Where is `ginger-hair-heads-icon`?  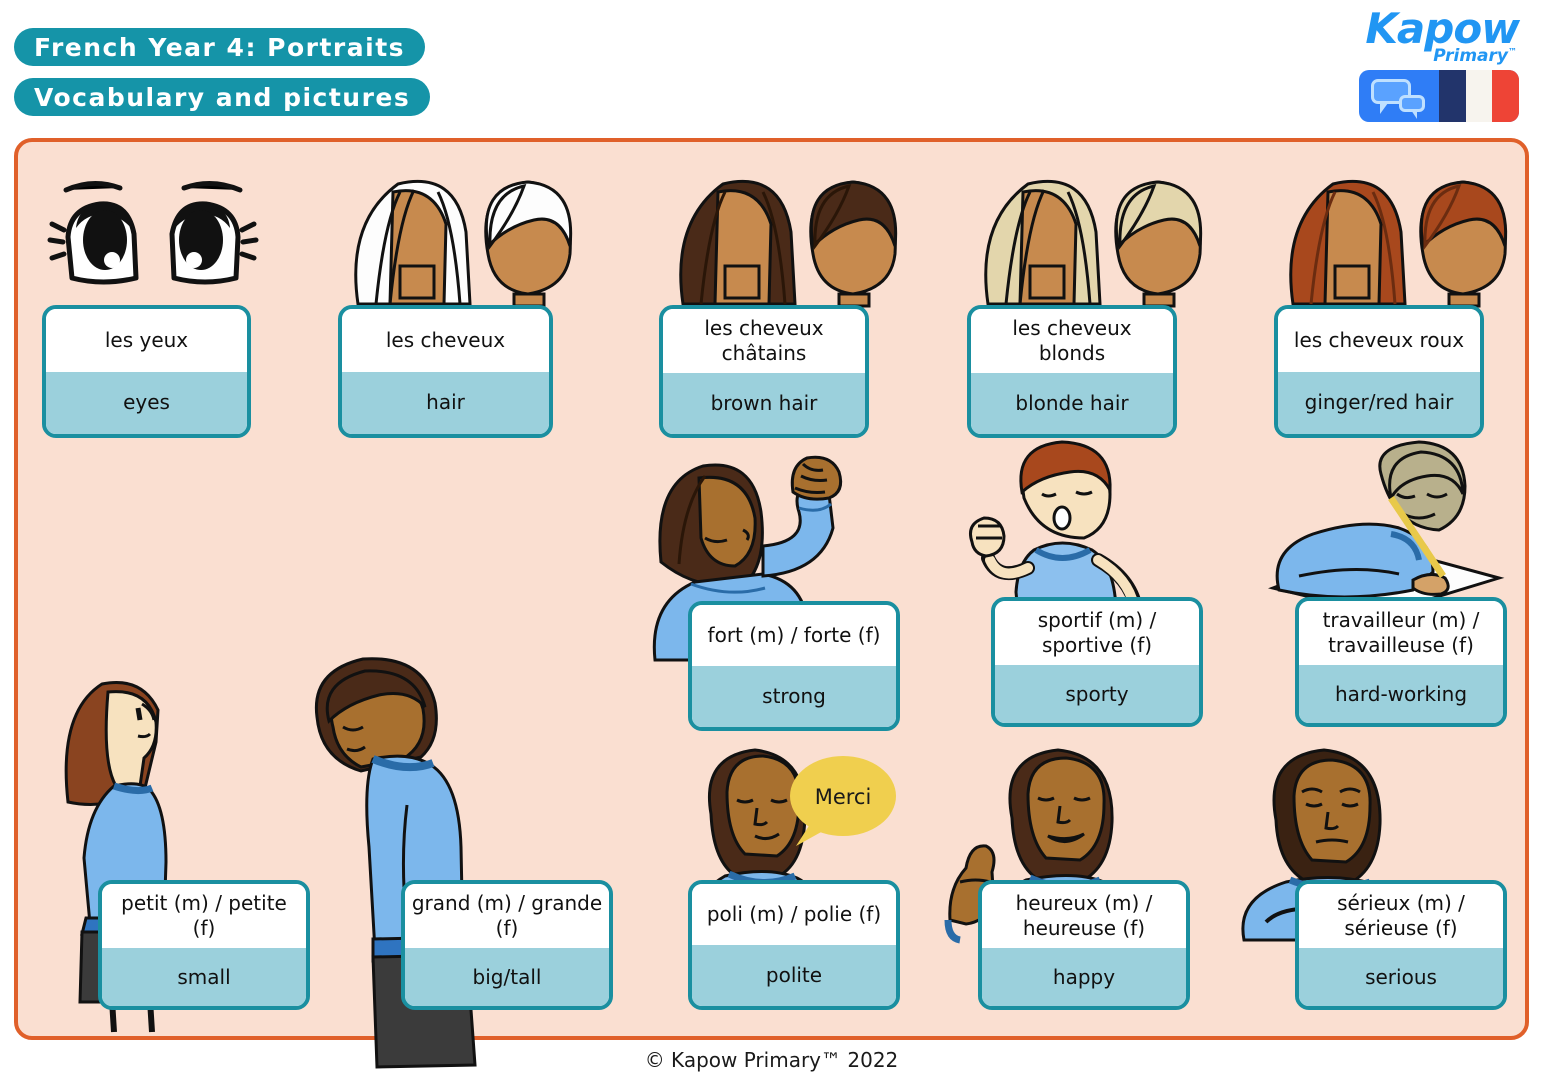 ginger-hair-heads-icon is located at coordinates (1393, 235).